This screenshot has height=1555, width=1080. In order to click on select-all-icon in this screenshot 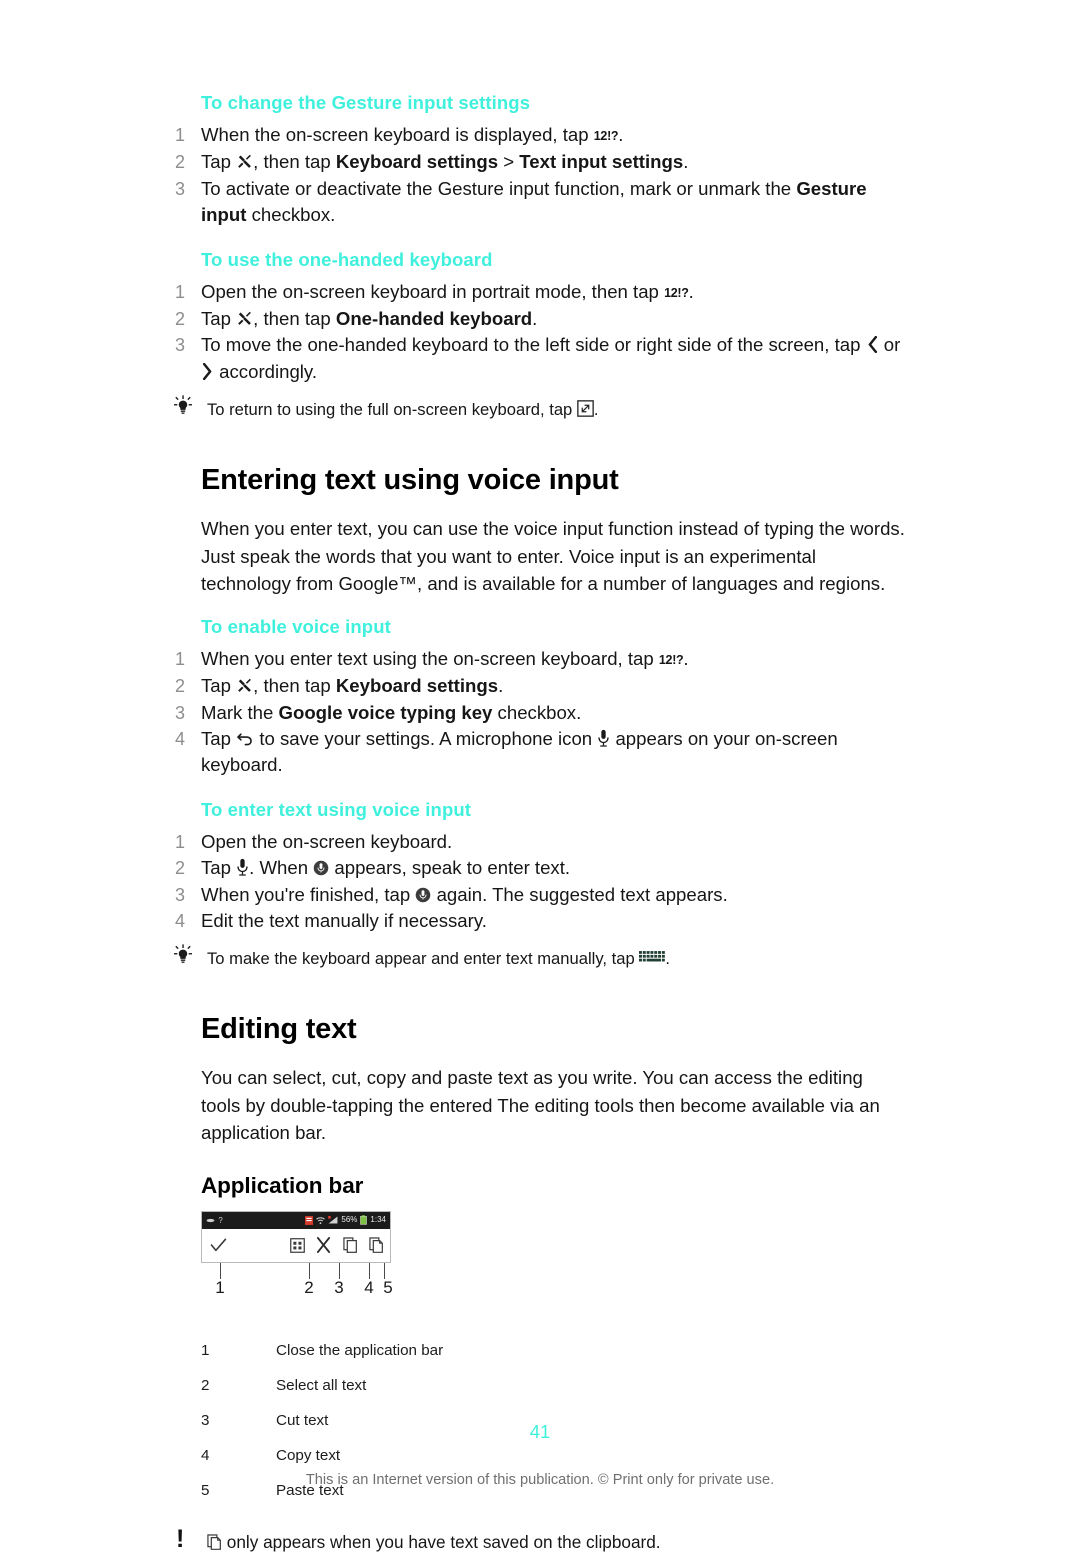, I will do `click(297, 1245)`.